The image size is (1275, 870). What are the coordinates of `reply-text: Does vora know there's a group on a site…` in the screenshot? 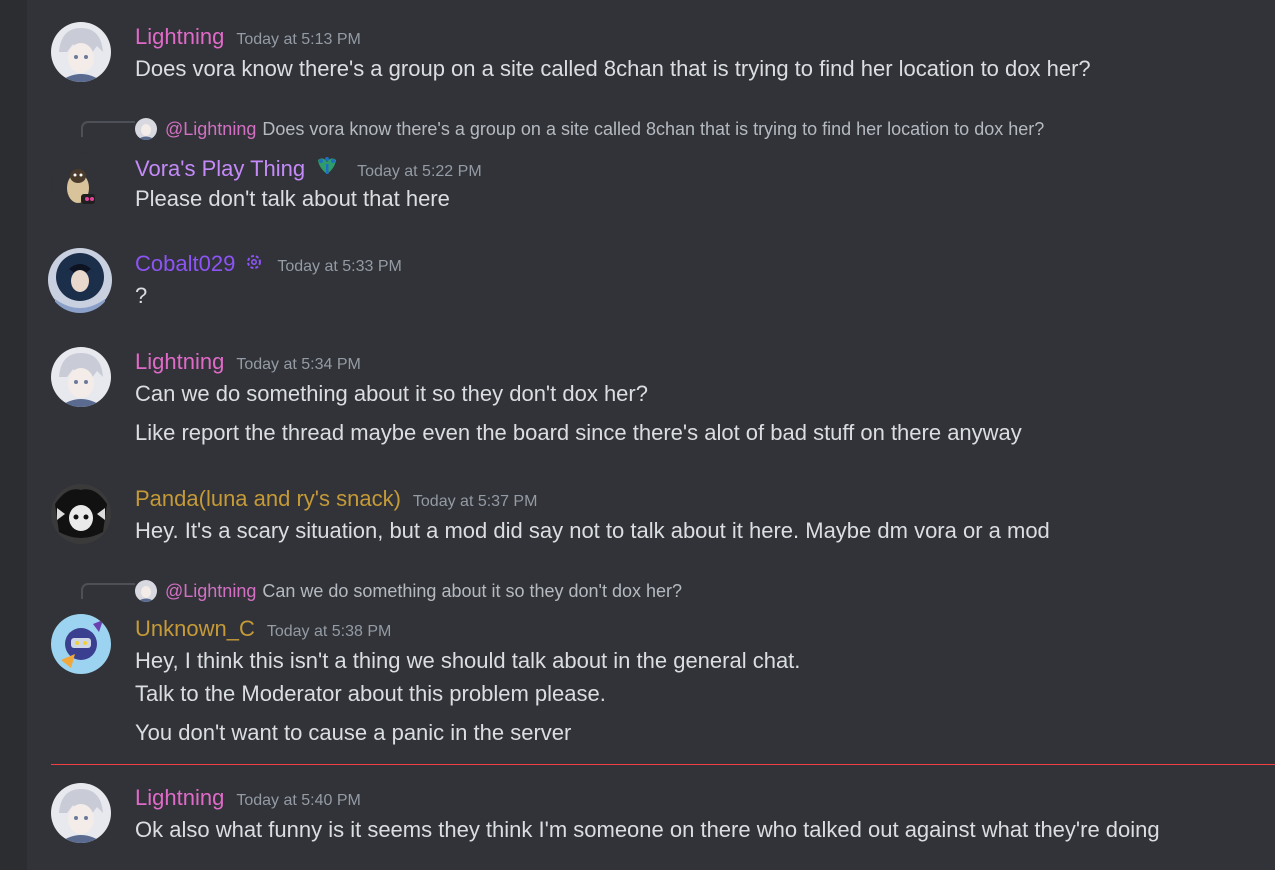 It's located at (653, 129).